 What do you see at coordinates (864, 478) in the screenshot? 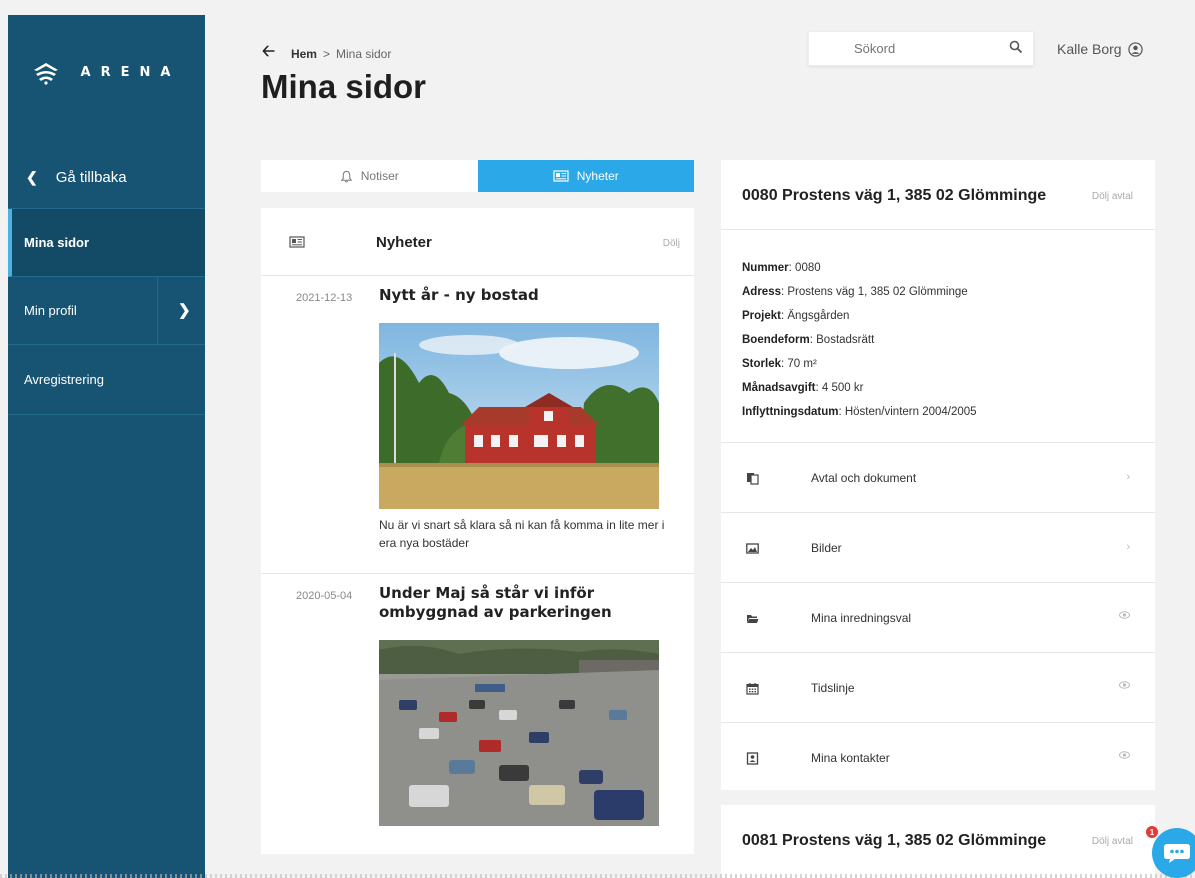
I see `menu-label: Avtal och dokument` at bounding box center [864, 478].